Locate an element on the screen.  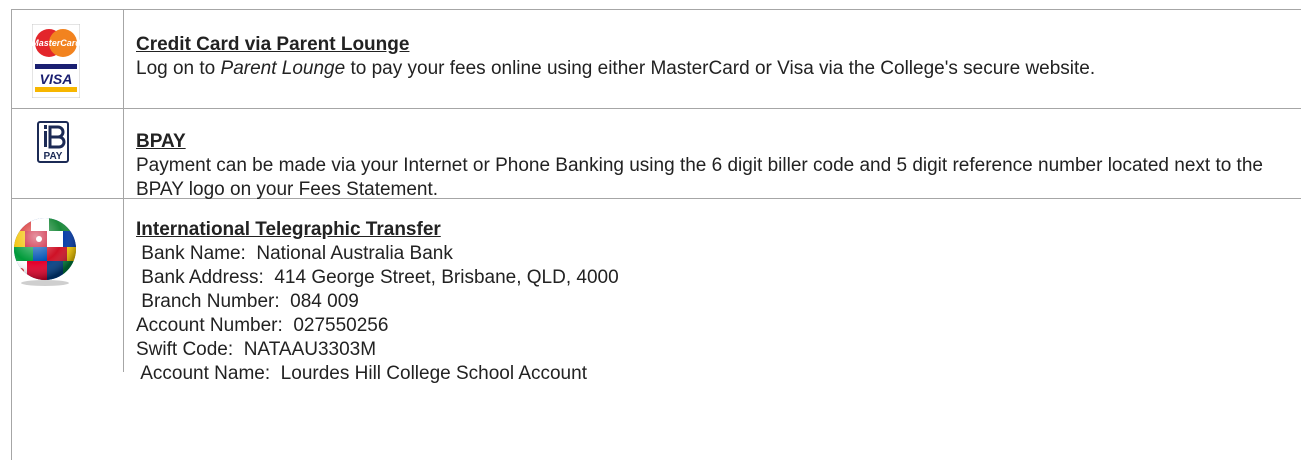
account-number-line: Account Number: 027550256 is located at coordinates (262, 325).